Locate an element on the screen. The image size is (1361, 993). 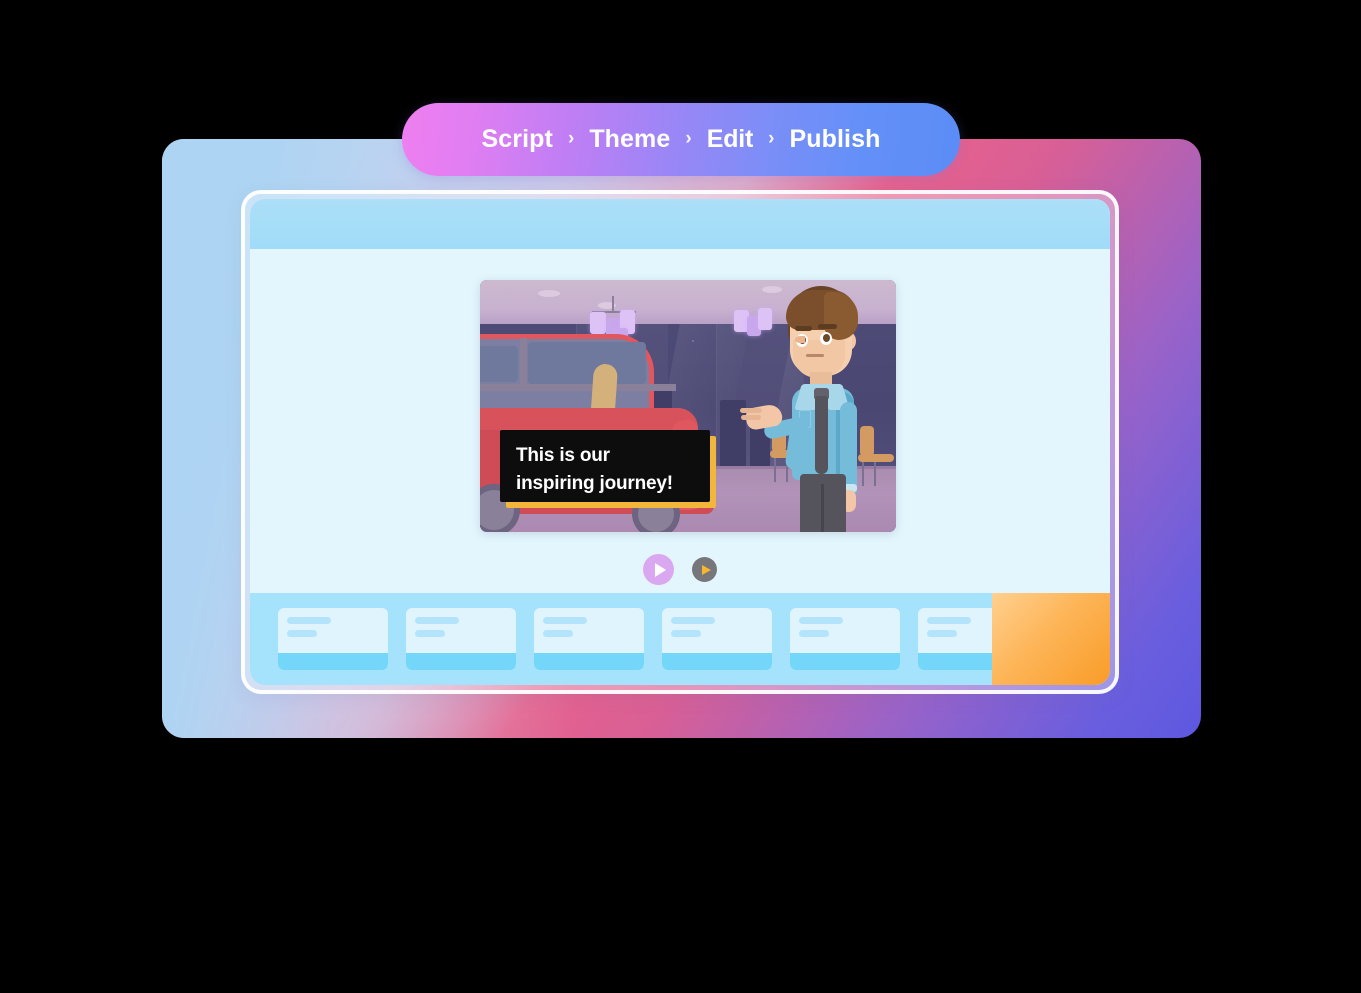
breadcrumb-chevron-icon-1: › is located at coordinates (571, 138).